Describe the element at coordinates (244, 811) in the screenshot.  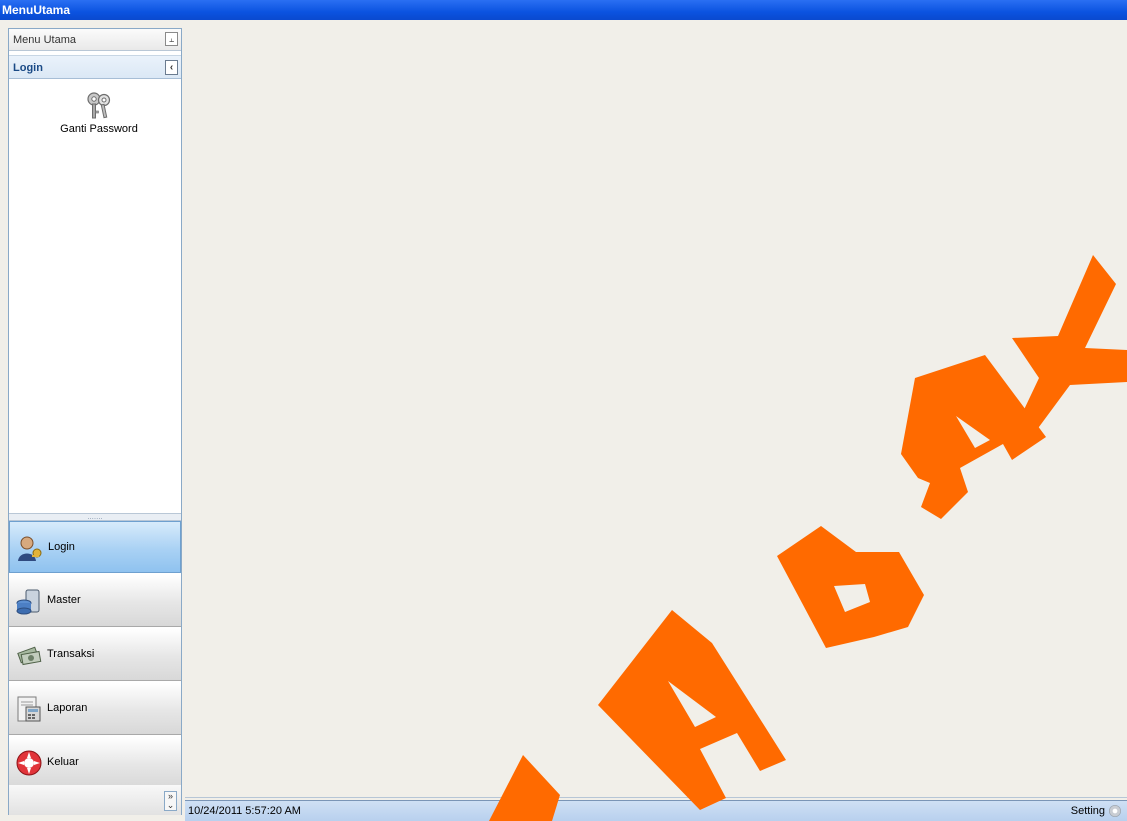
I see `status-timestamp: 10/24/2011 5:57:20 AM` at that location.